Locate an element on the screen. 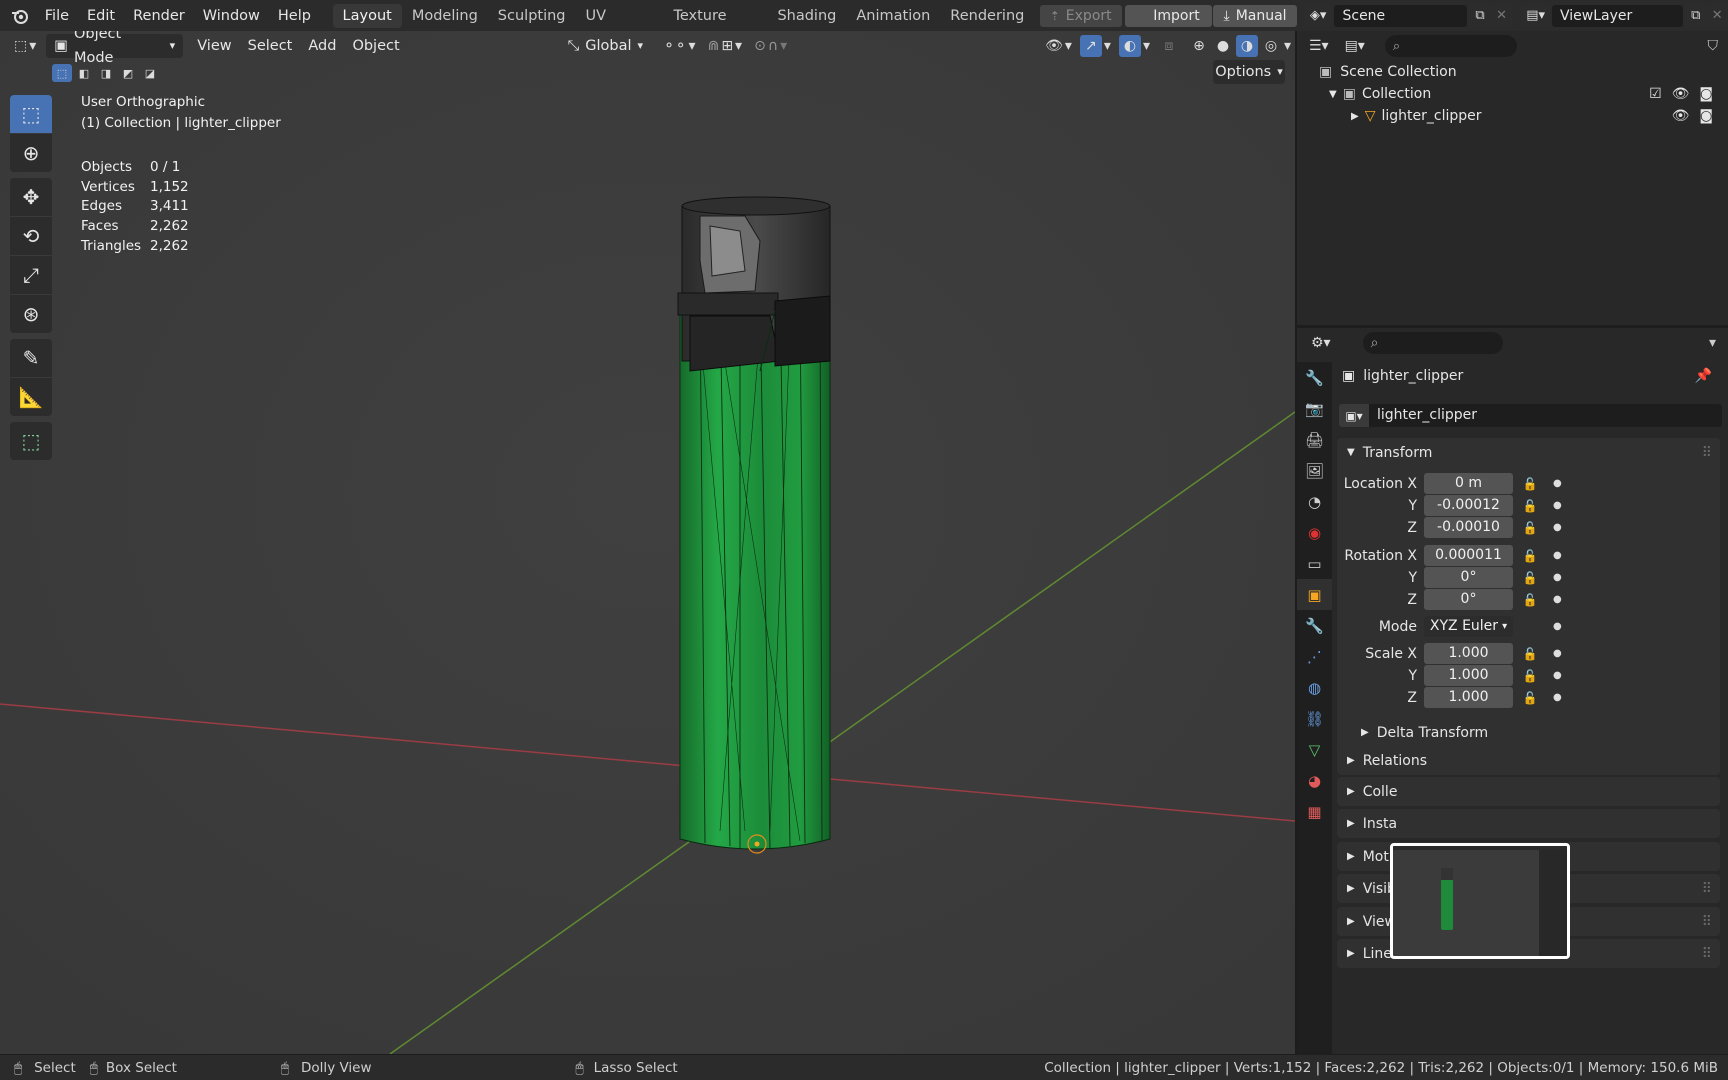 The height and width of the screenshot is (1080, 1728). add-cube-tool: ⬚ is located at coordinates (31, 441).